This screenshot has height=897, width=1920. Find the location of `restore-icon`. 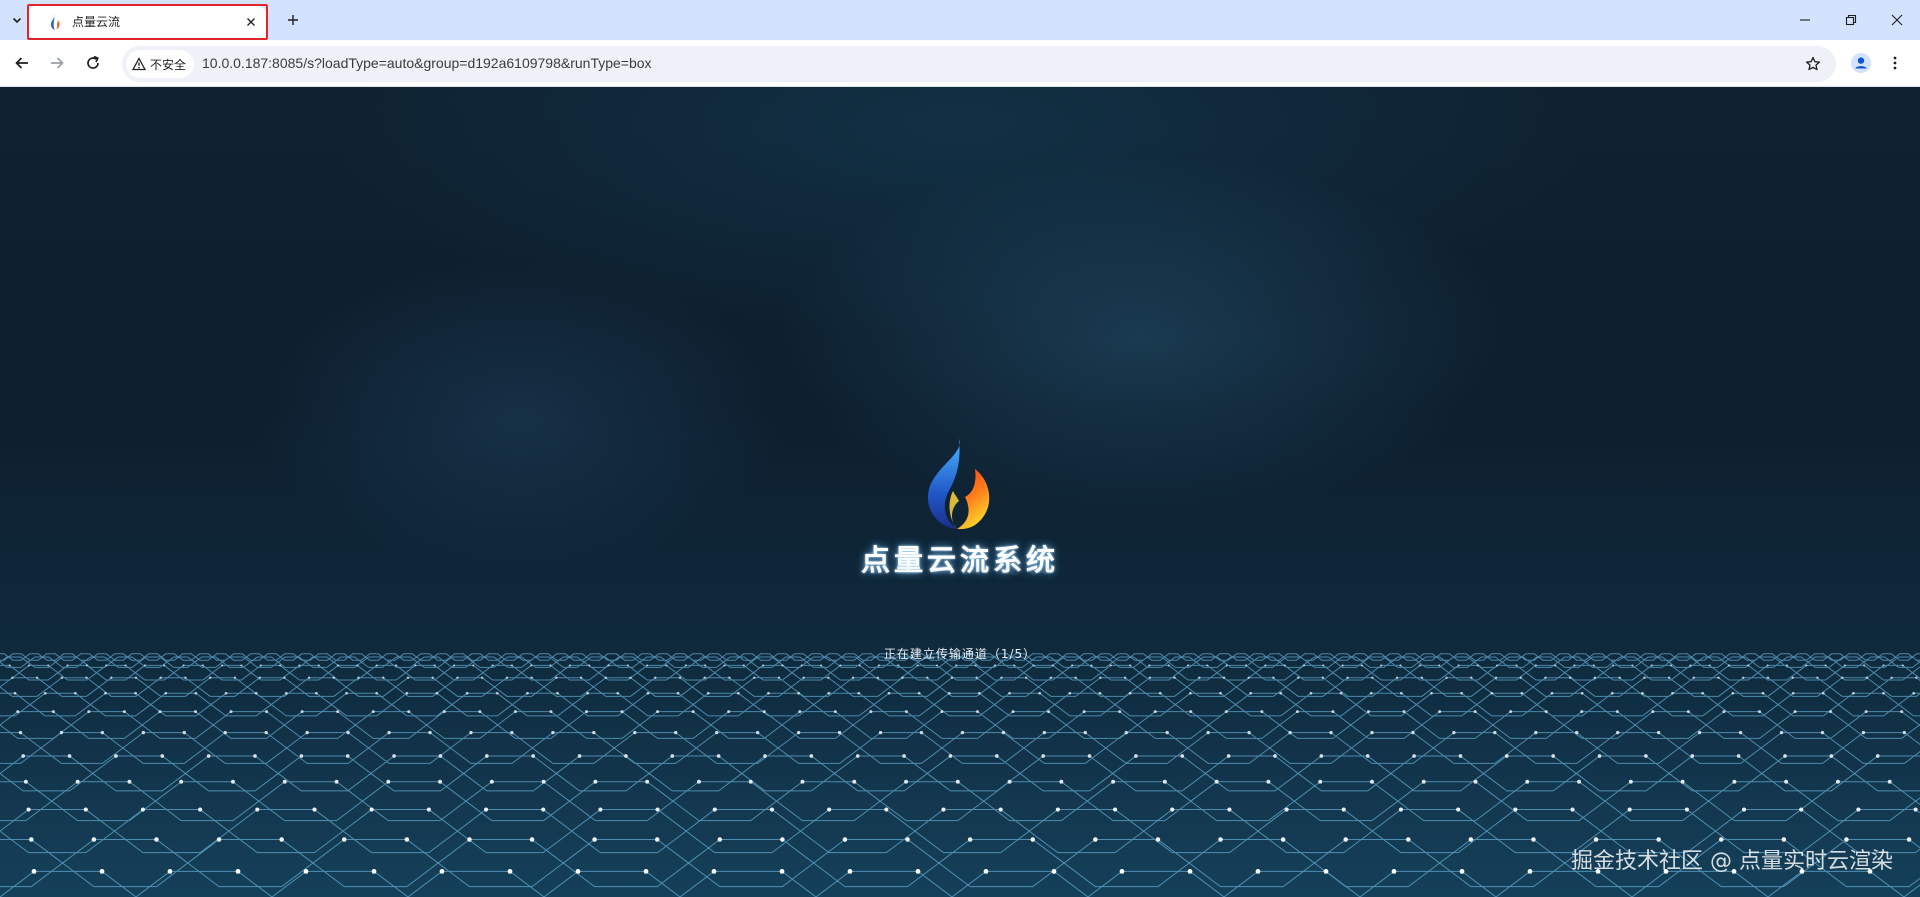

restore-icon is located at coordinates (1851, 20).